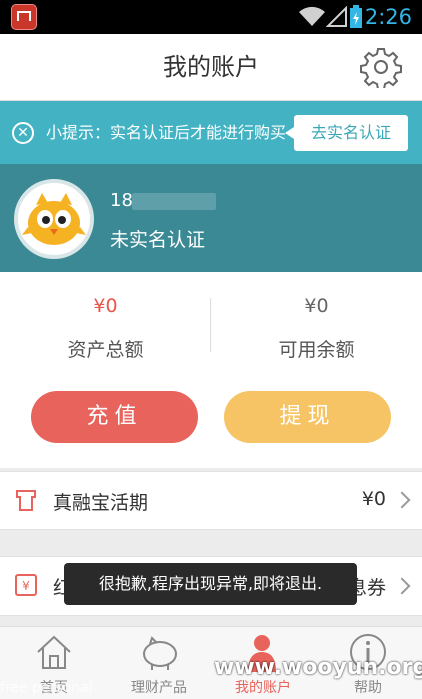  I want to click on verification-status: 未实名认证, so click(158, 240).